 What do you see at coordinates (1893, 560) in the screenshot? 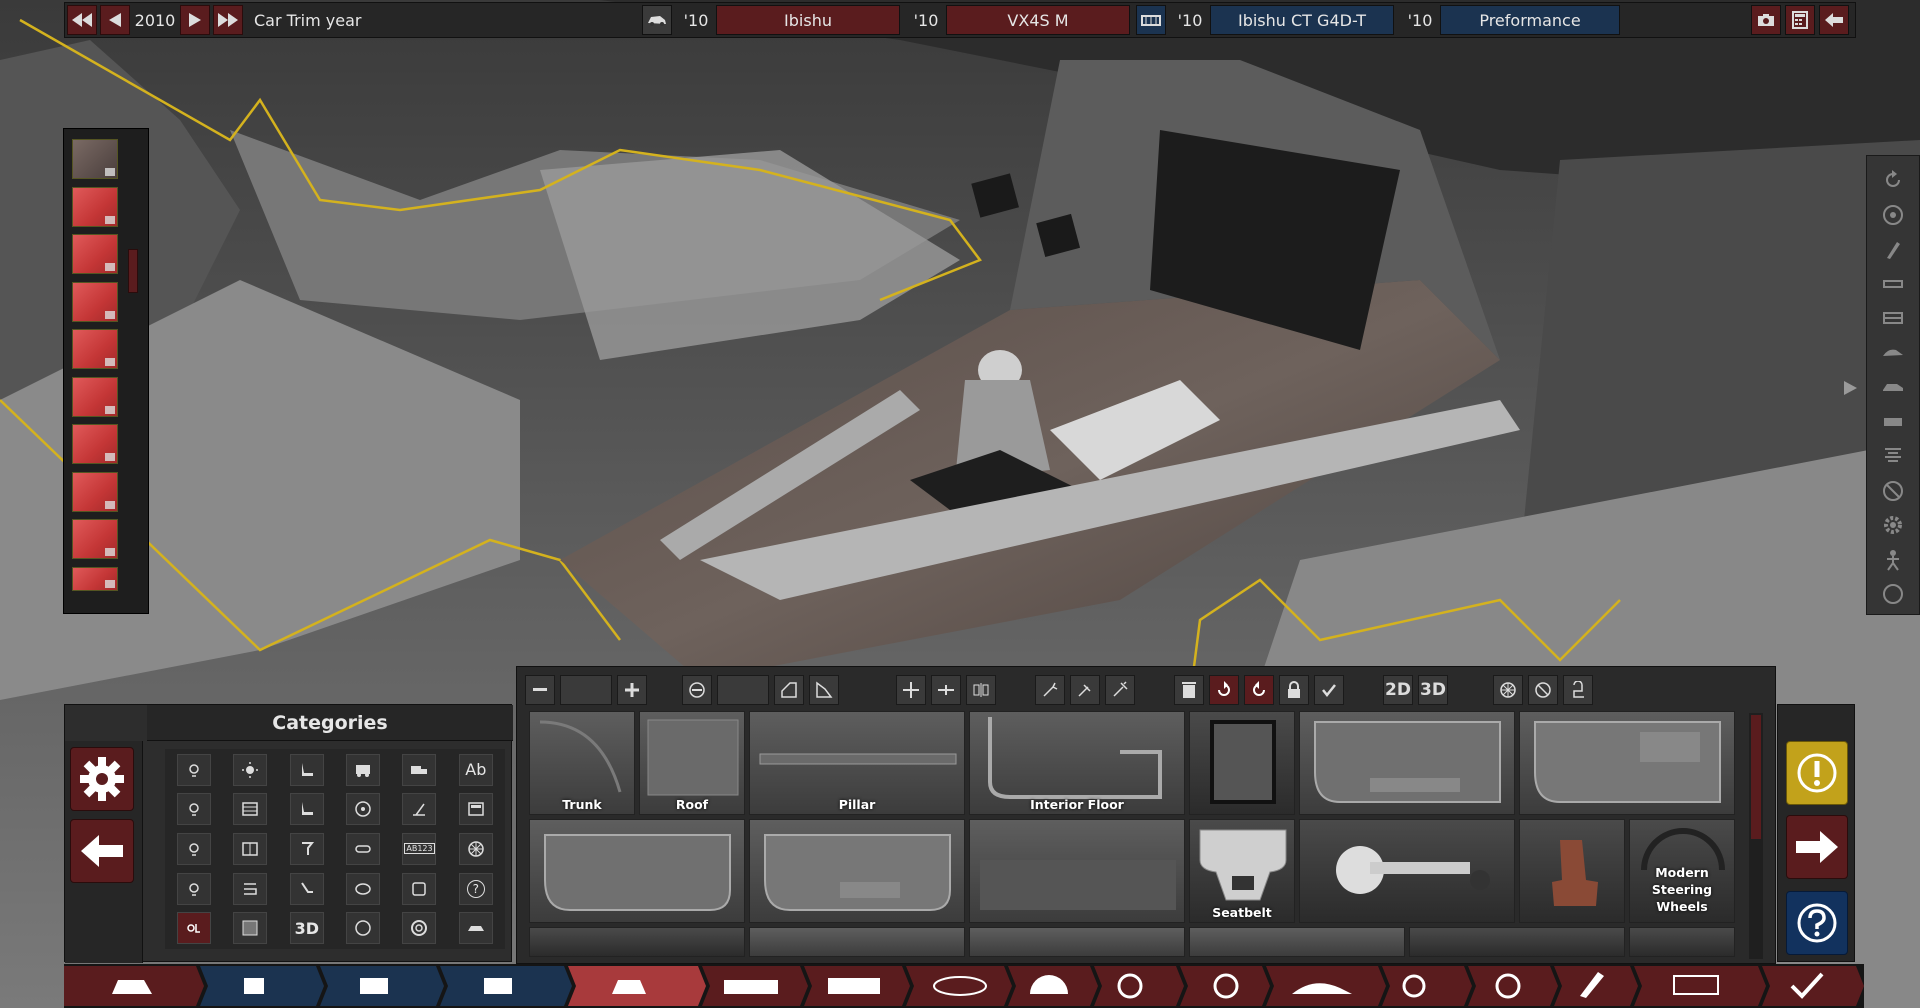
I see `driver-view-button` at bounding box center [1893, 560].